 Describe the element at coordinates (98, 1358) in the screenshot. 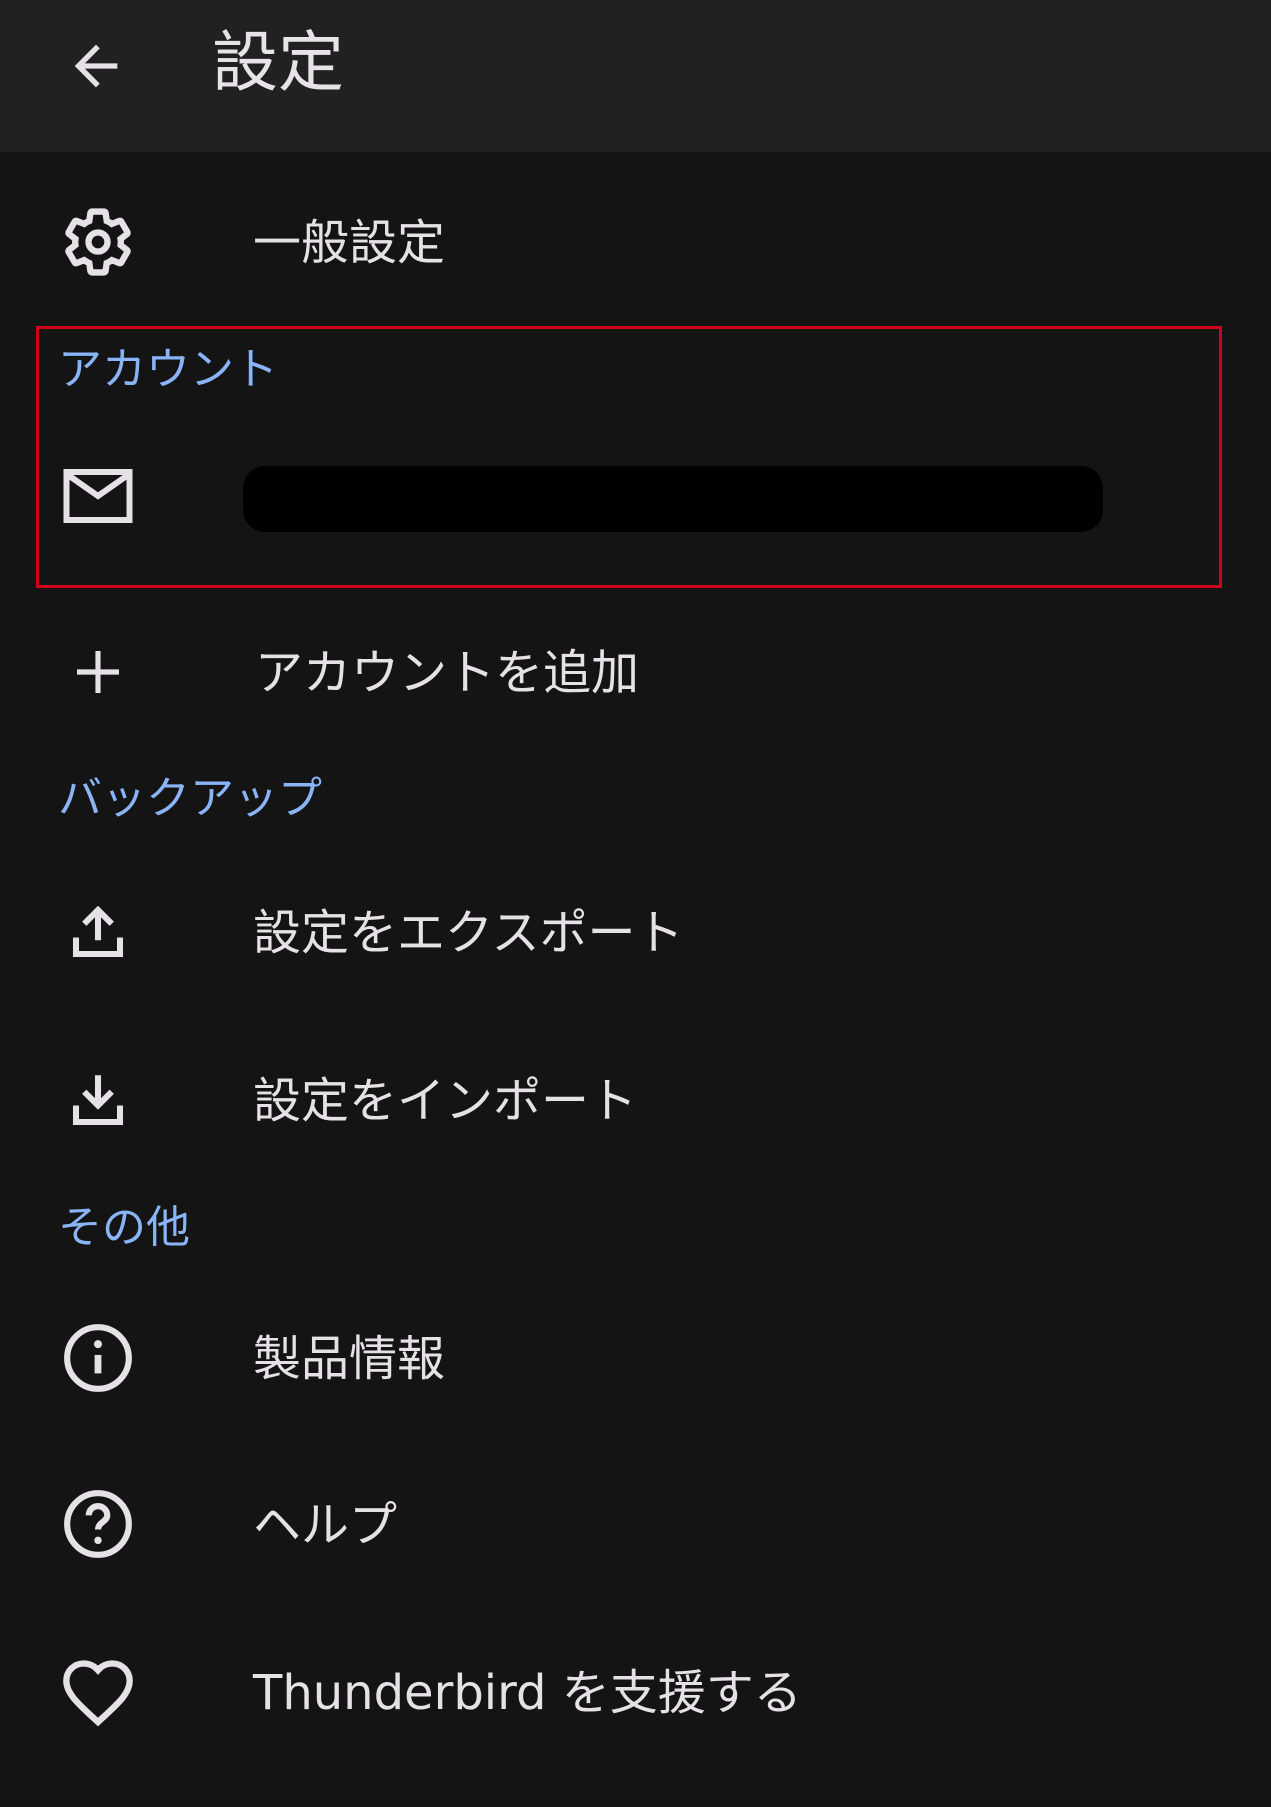

I see `info-icon` at that location.